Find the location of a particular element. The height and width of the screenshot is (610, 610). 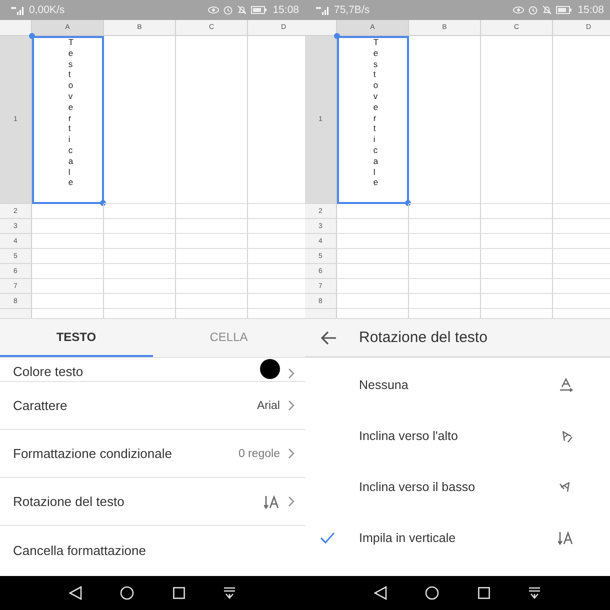

menu-item: Formattazione condizionale 0 regole is located at coordinates (152, 454).